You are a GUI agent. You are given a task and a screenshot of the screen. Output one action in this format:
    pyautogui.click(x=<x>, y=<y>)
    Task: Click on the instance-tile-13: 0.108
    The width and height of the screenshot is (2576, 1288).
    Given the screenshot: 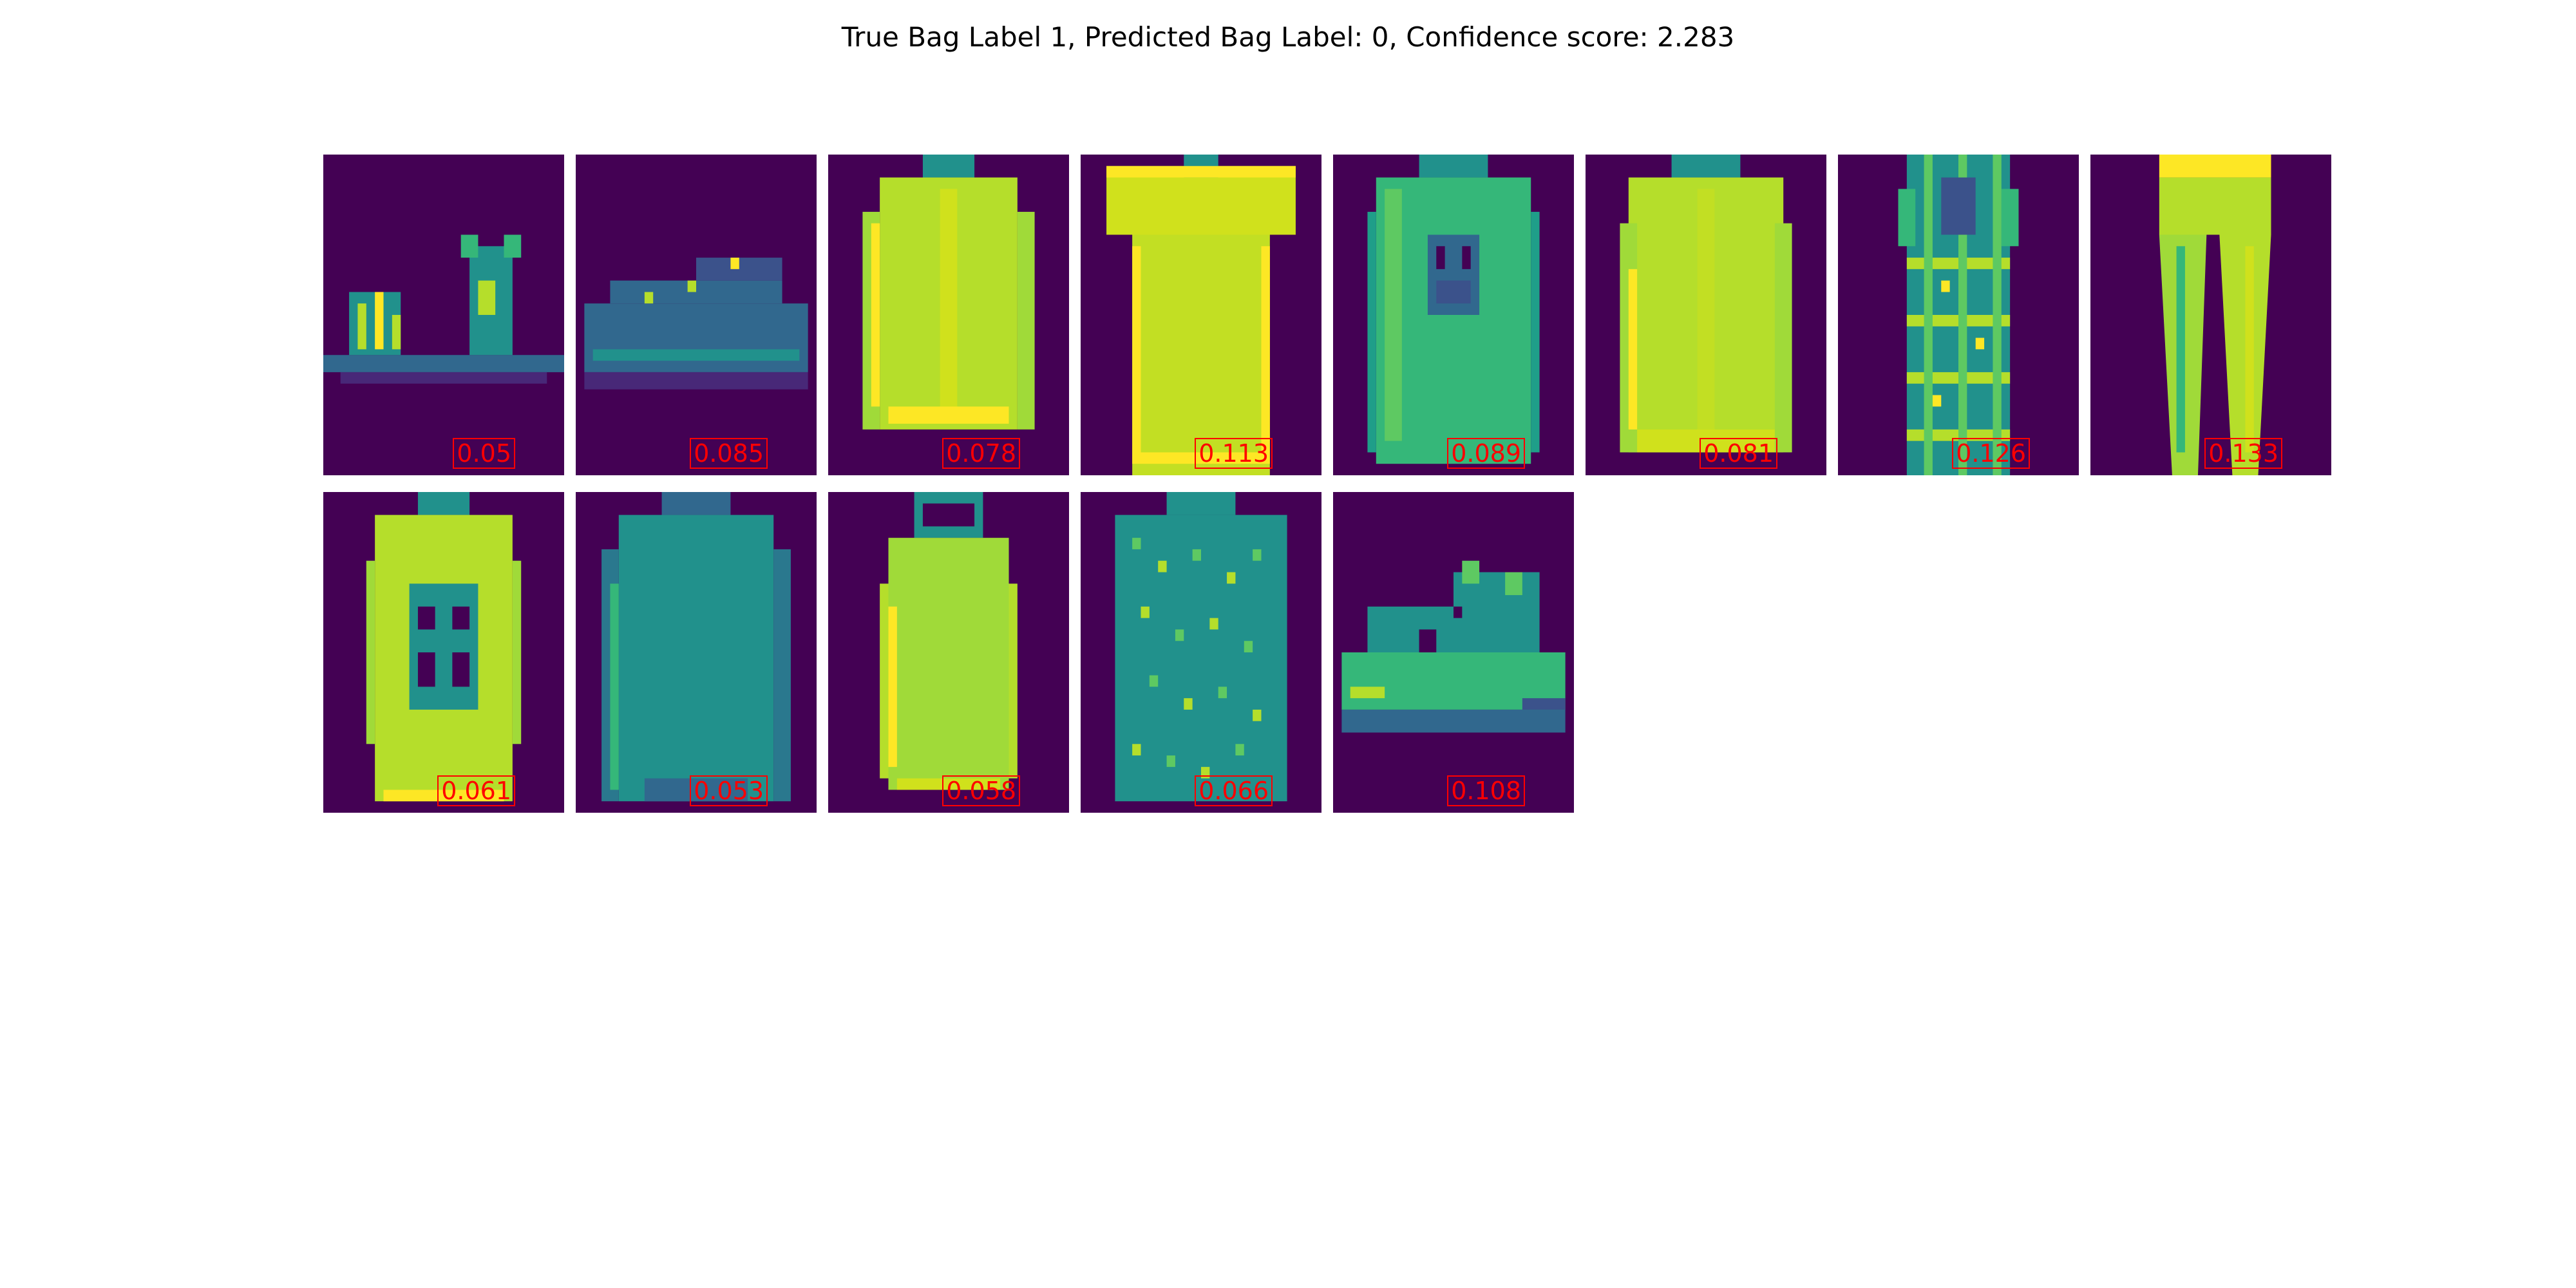 What is the action you would take?
    pyautogui.click(x=1453, y=652)
    